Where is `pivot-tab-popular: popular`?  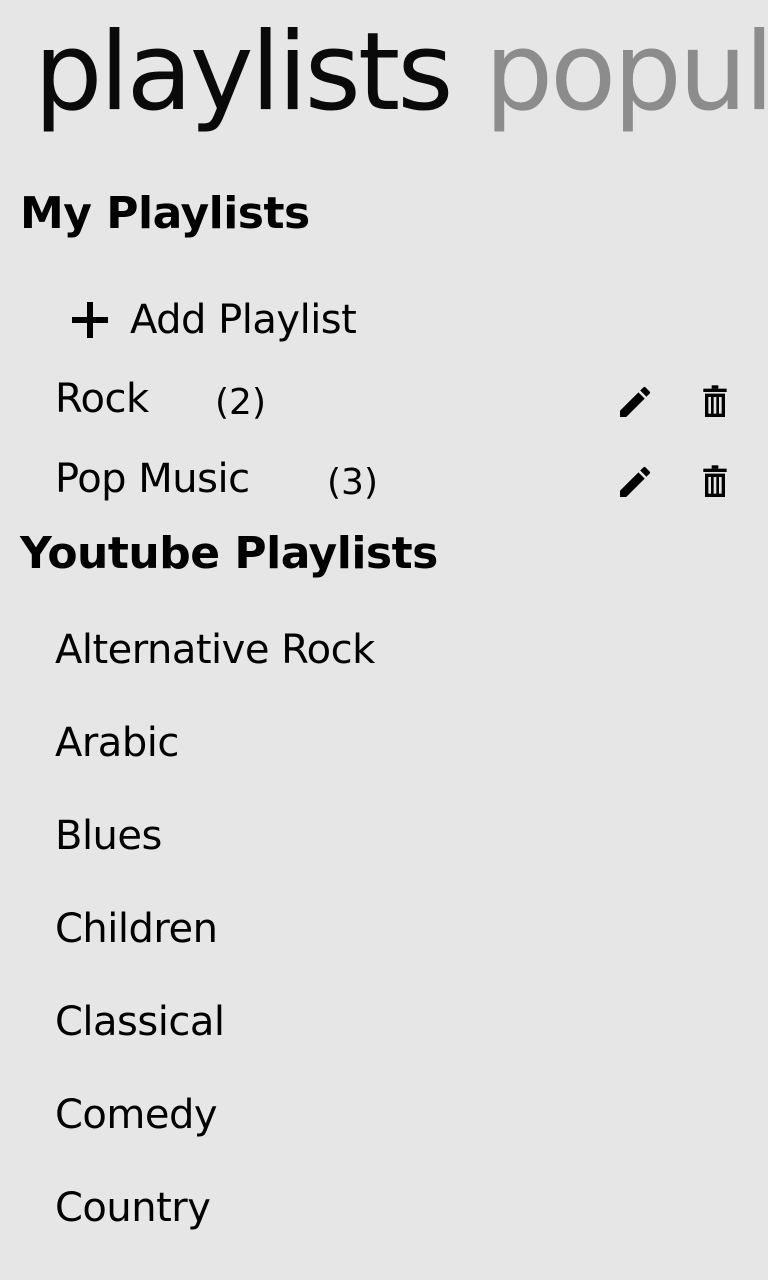 pivot-tab-popular: popular is located at coordinates (626, 73).